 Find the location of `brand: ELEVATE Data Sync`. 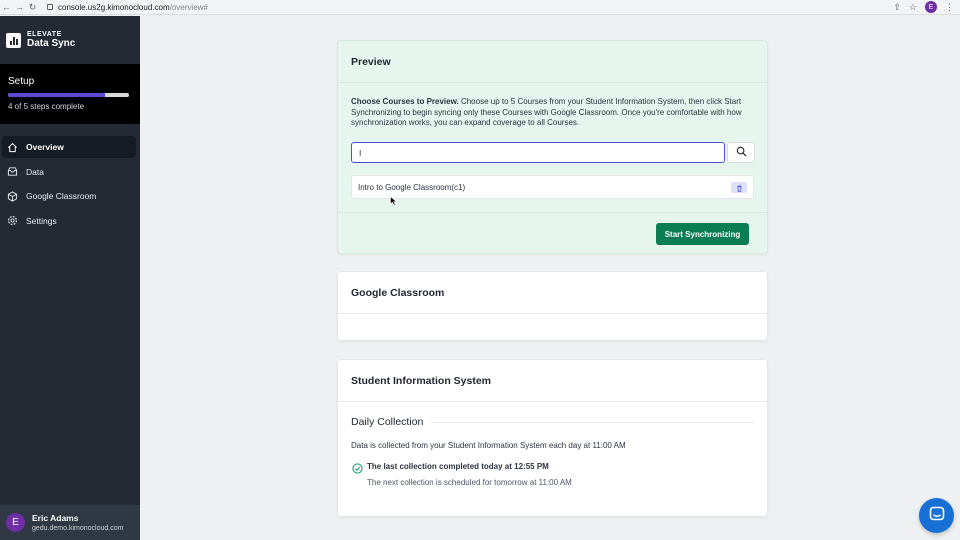

brand: ELEVATE Data Sync is located at coordinates (70, 40).